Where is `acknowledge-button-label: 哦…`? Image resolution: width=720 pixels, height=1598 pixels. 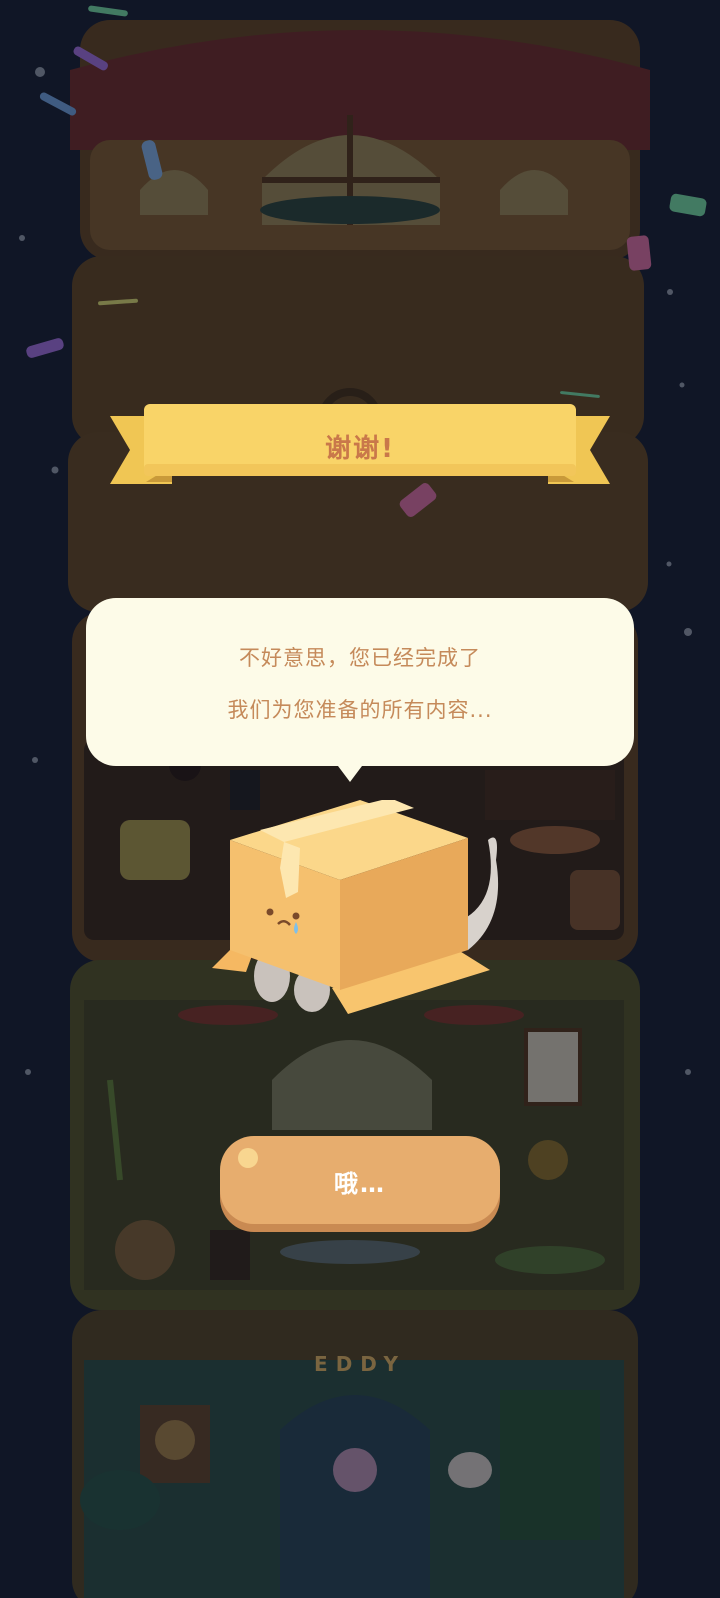
acknowledge-button-label: 哦… is located at coordinates (360, 1184).